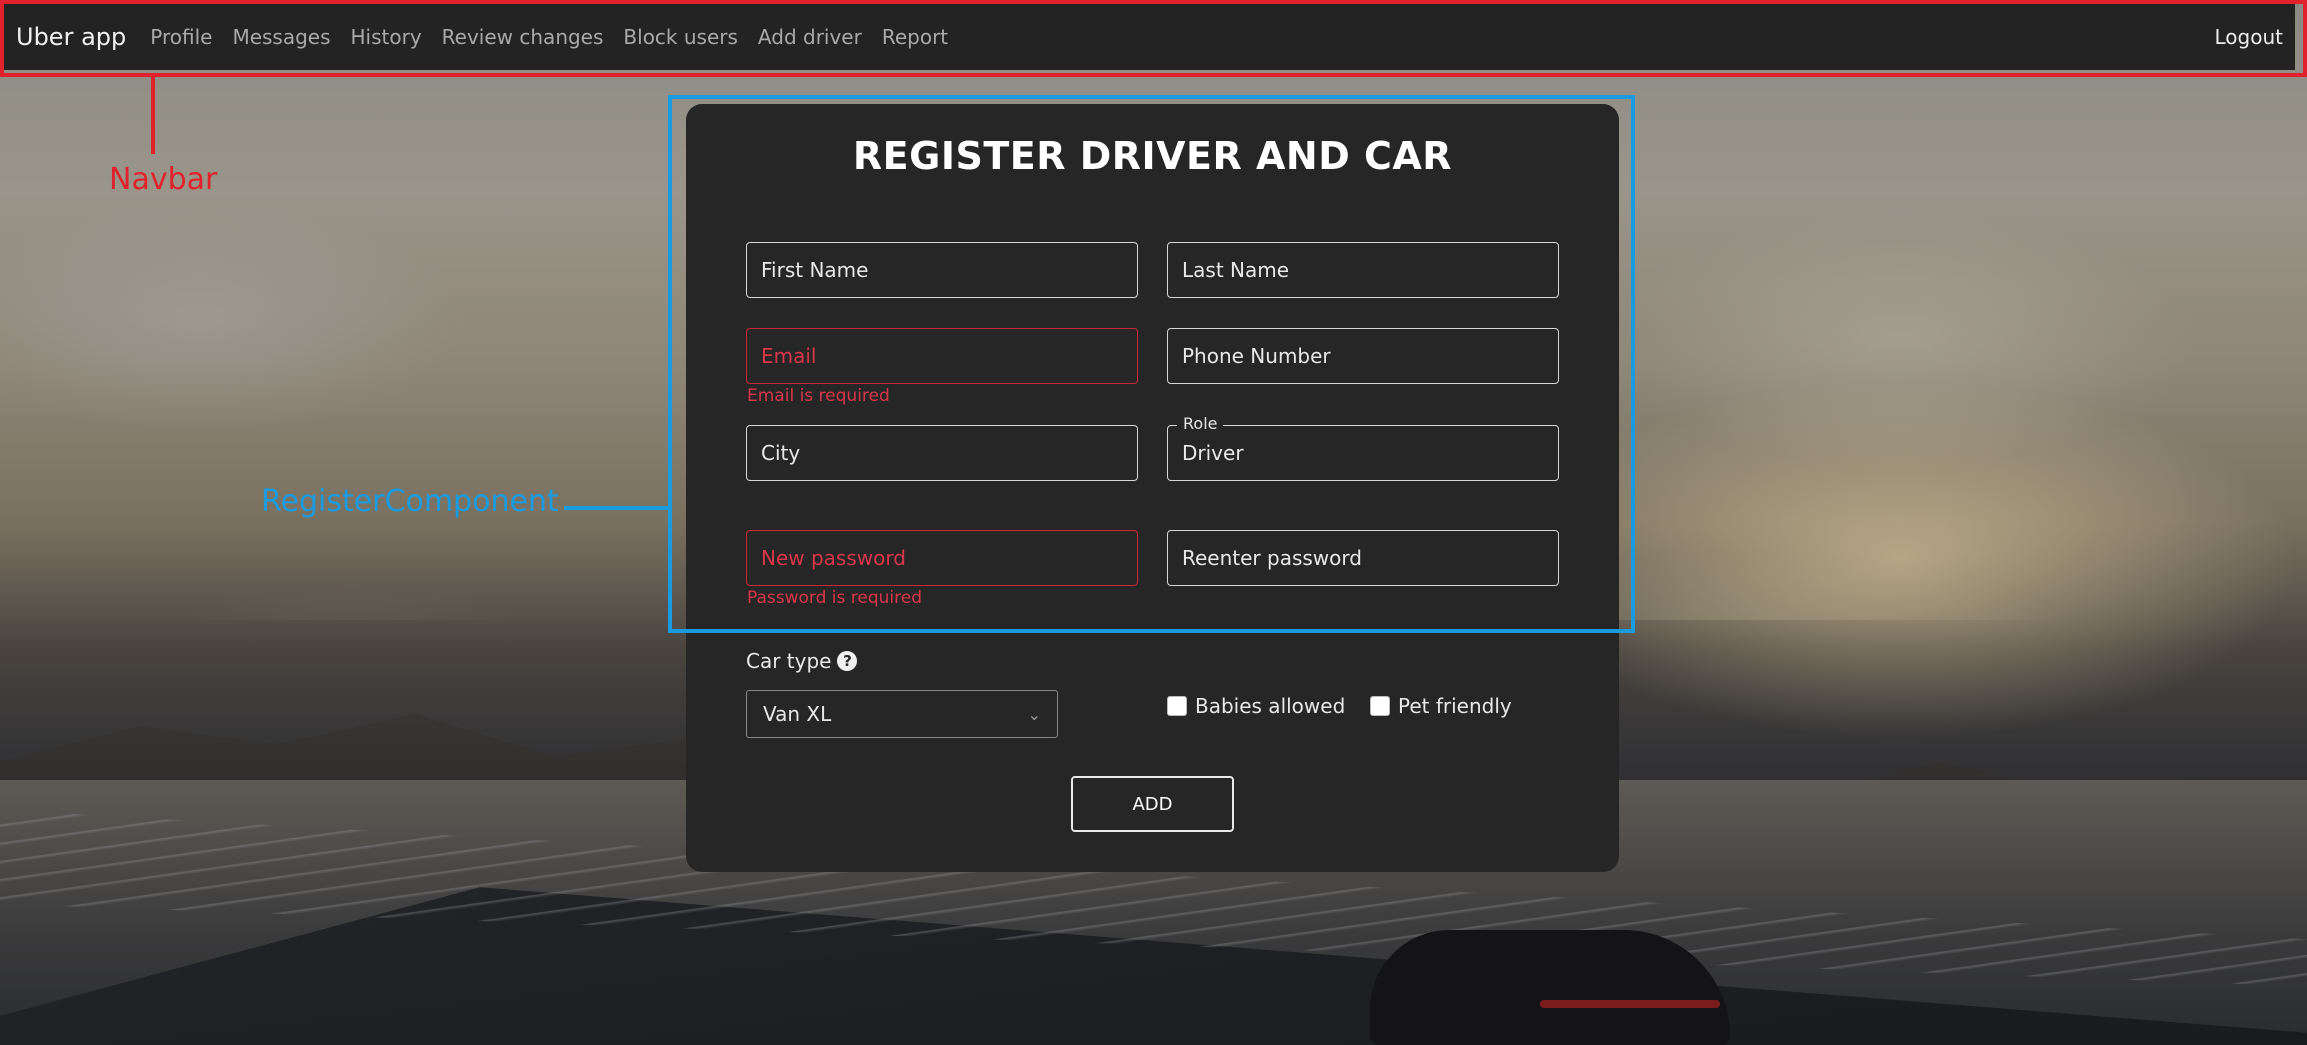 The width and height of the screenshot is (2307, 1045). I want to click on register-annotation-label: RegisterComponent, so click(410, 501).